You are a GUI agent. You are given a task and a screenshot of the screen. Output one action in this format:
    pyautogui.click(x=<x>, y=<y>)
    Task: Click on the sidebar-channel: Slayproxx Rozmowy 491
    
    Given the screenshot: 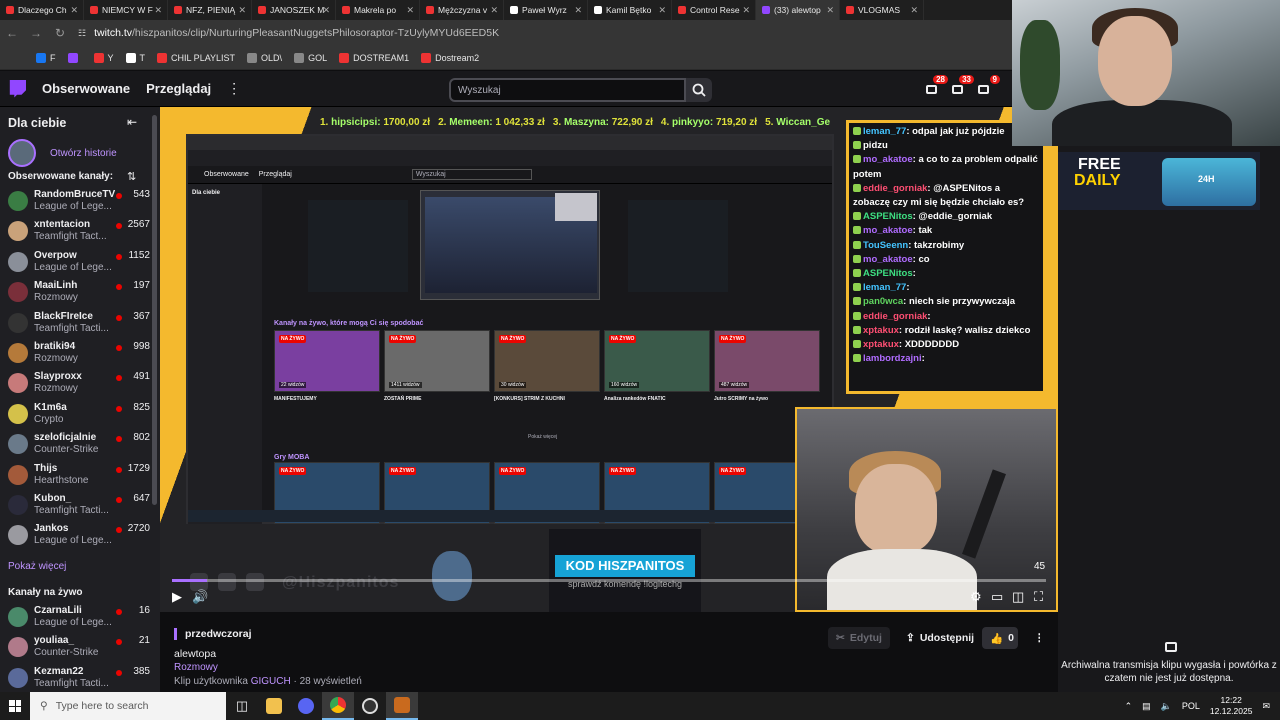 What is the action you would take?
    pyautogui.click(x=81, y=383)
    